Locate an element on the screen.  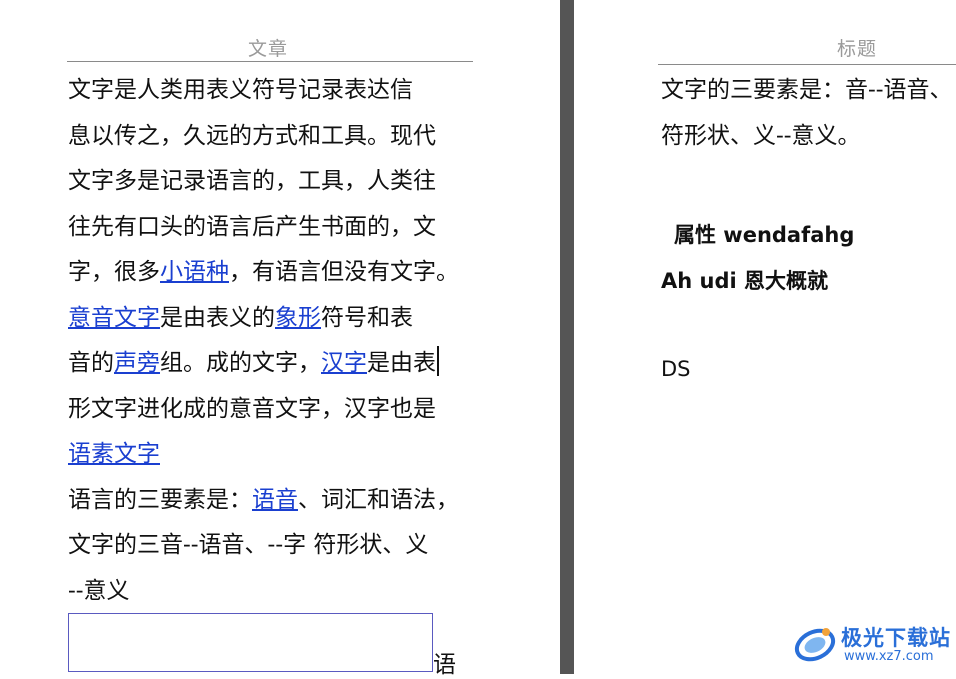
body-line: 形文字进化成的意音文字，汉字也是 is located at coordinates (269, 410).